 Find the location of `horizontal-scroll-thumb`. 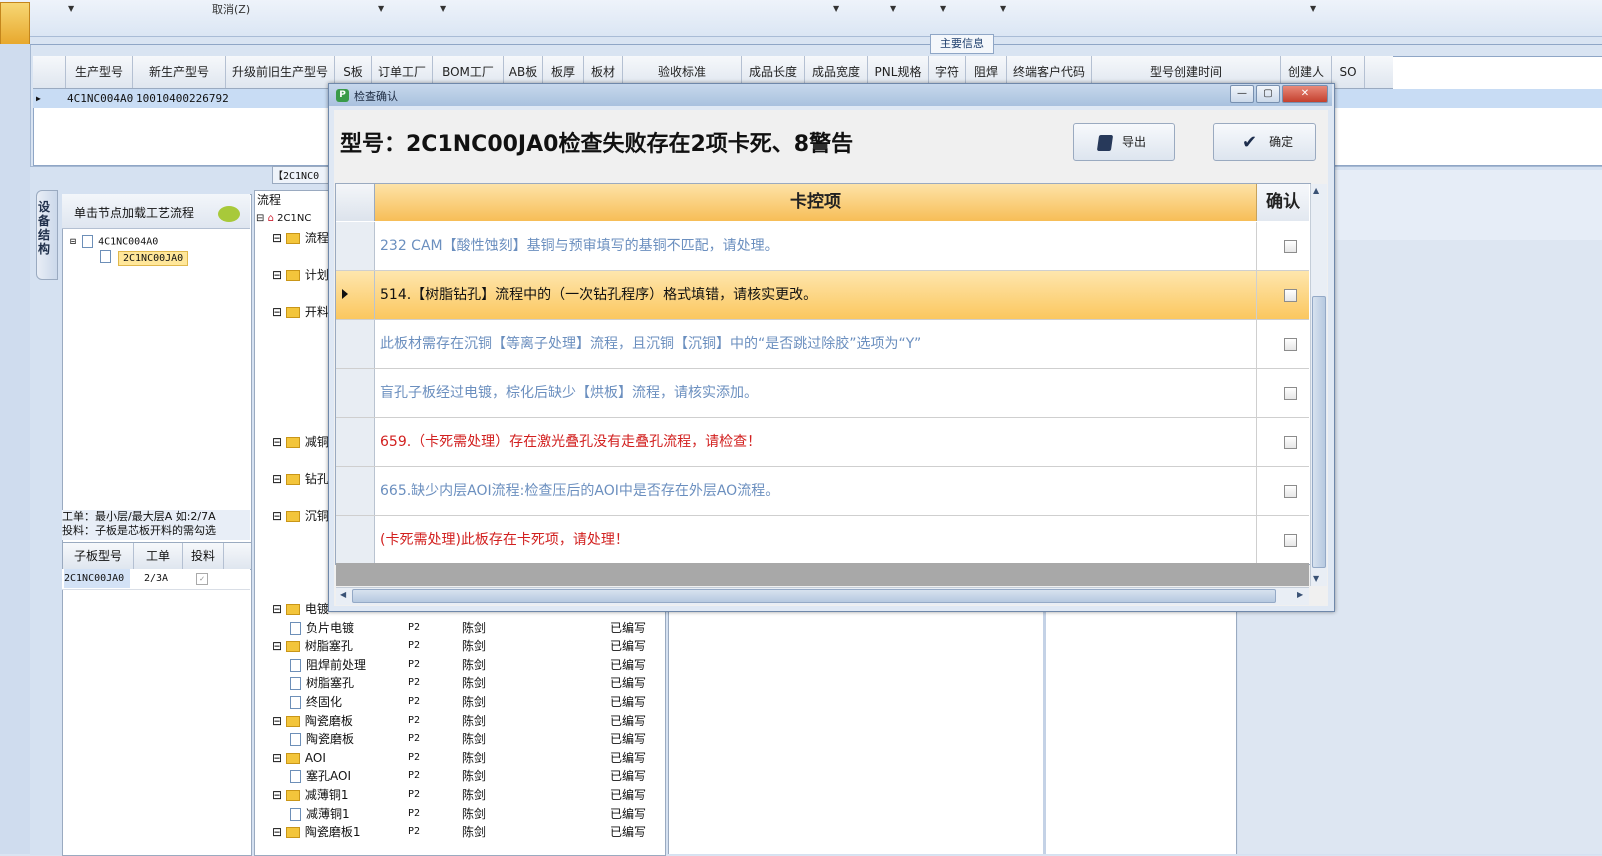

horizontal-scroll-thumb is located at coordinates (814, 596).